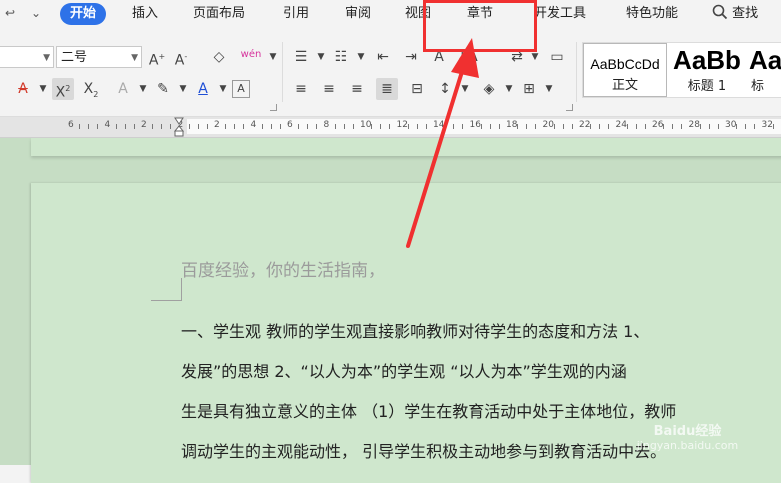 The height and width of the screenshot is (483, 781). I want to click on decrease-indent-icon: ⇤, so click(383, 57).